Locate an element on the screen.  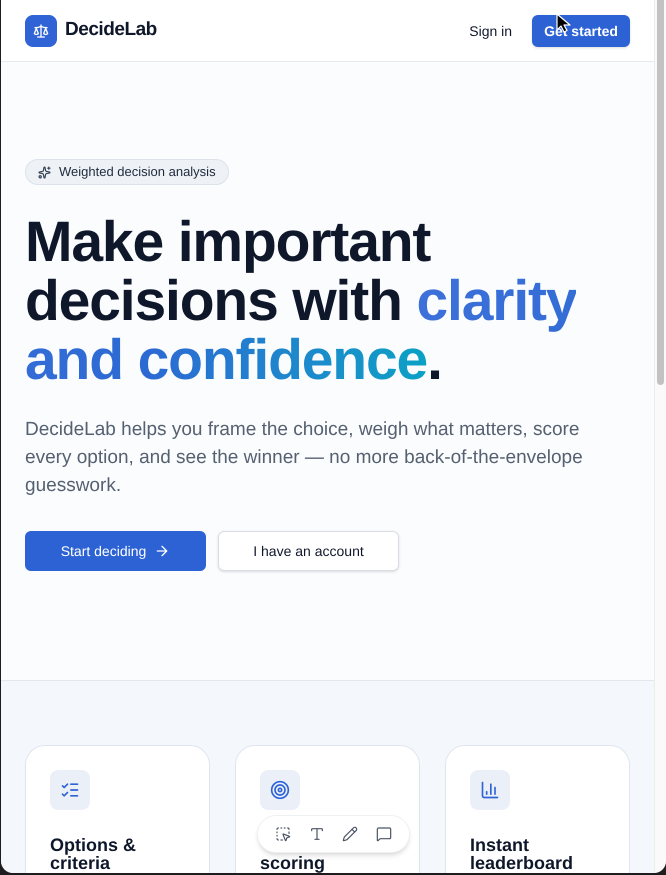
target-icon is located at coordinates (280, 790).